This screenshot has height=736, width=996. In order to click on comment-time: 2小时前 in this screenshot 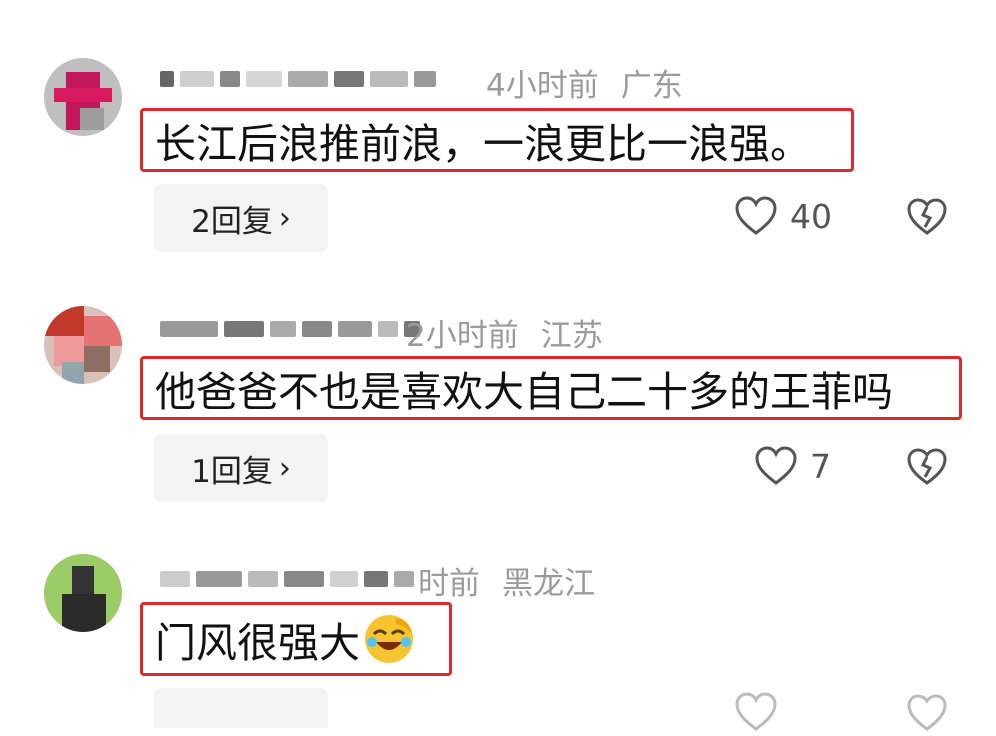, I will do `click(462, 336)`.